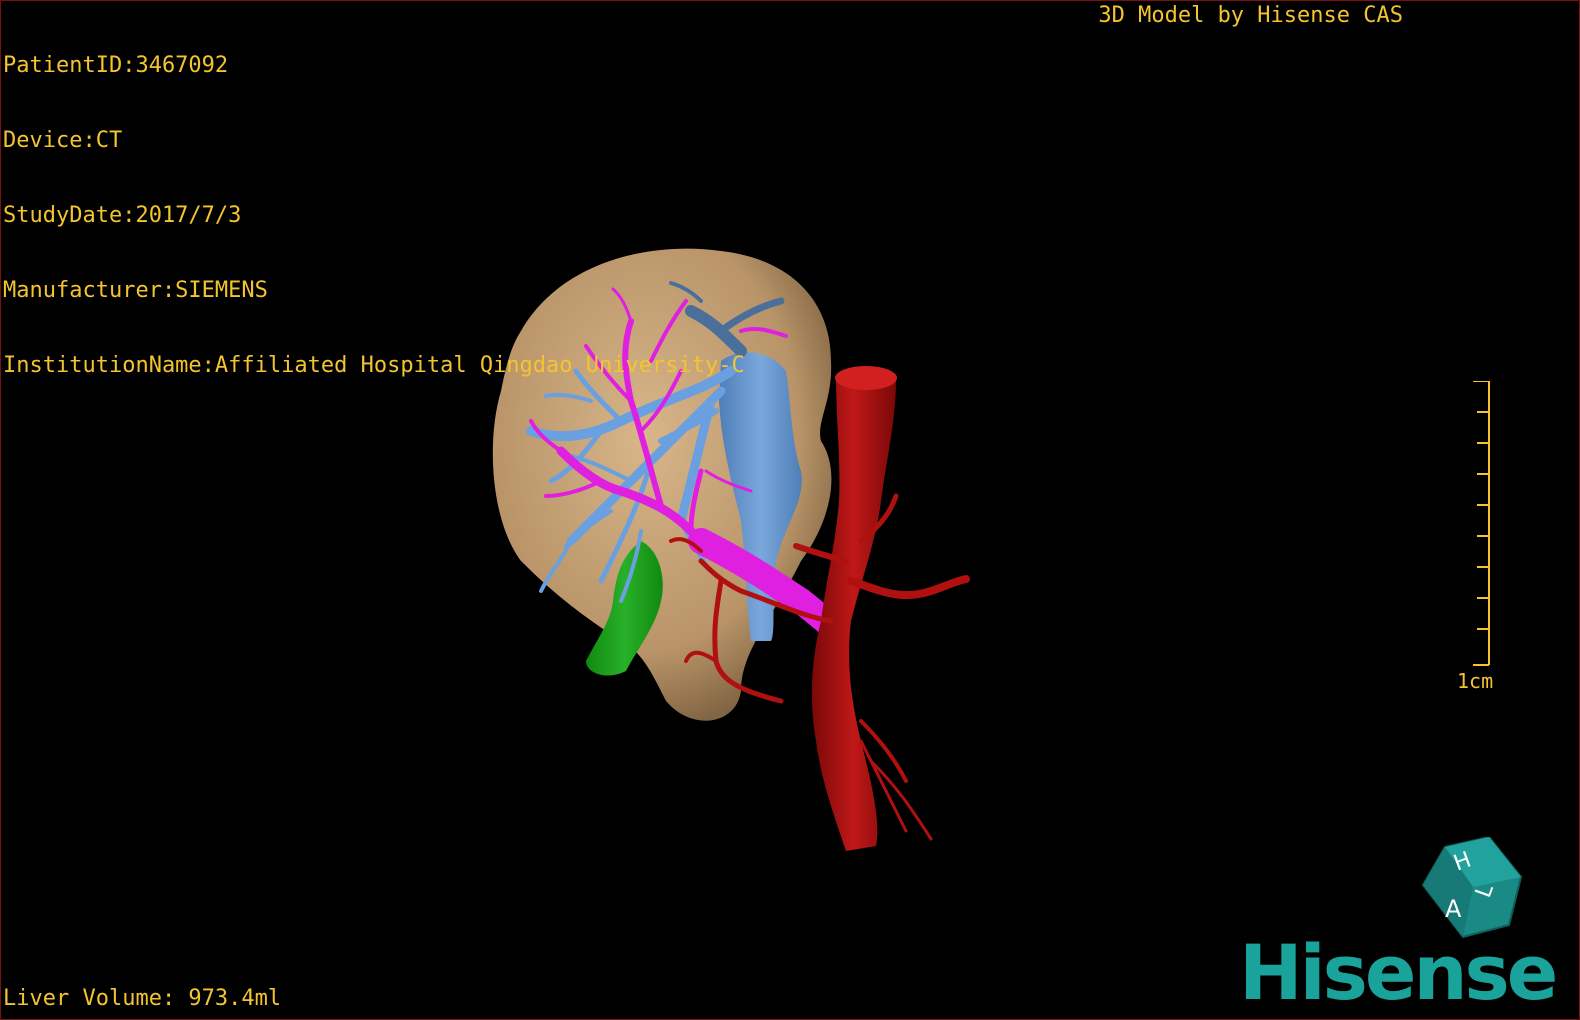 This screenshot has height=1020, width=1580. Describe the element at coordinates (63, 140) in the screenshot. I see `device-label: Device:CT` at that location.